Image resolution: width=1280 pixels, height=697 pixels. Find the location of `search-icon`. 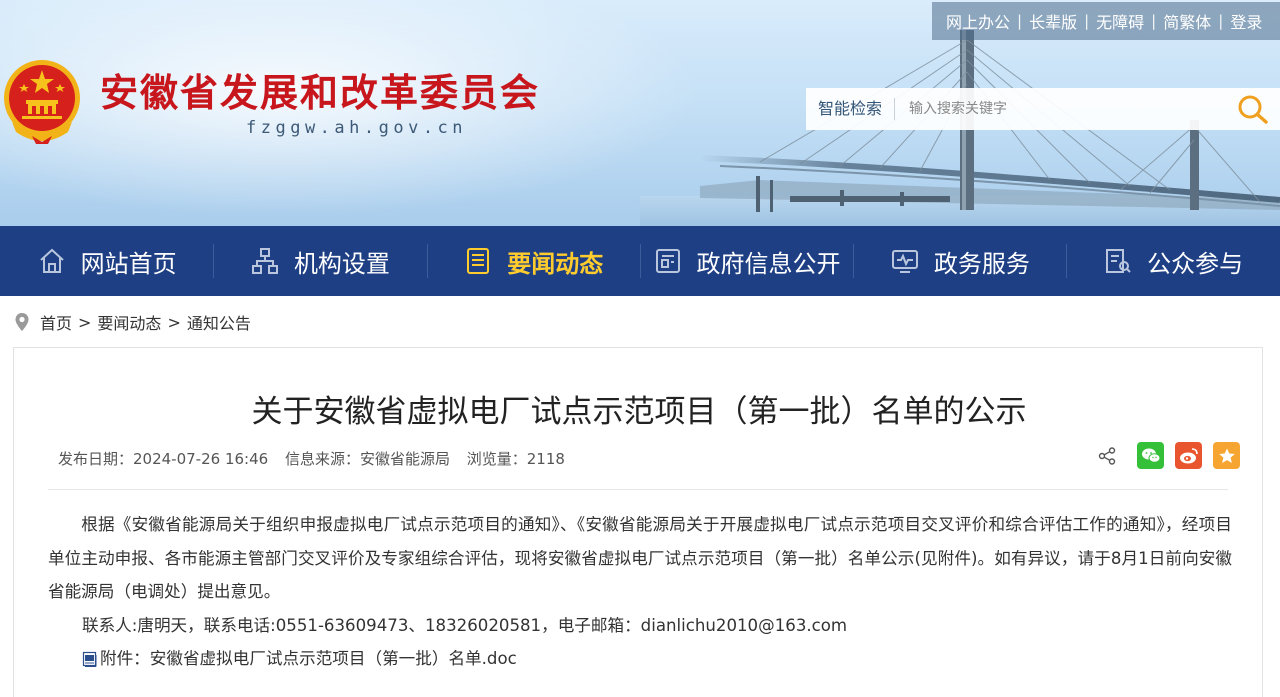

search-icon is located at coordinates (1253, 109).